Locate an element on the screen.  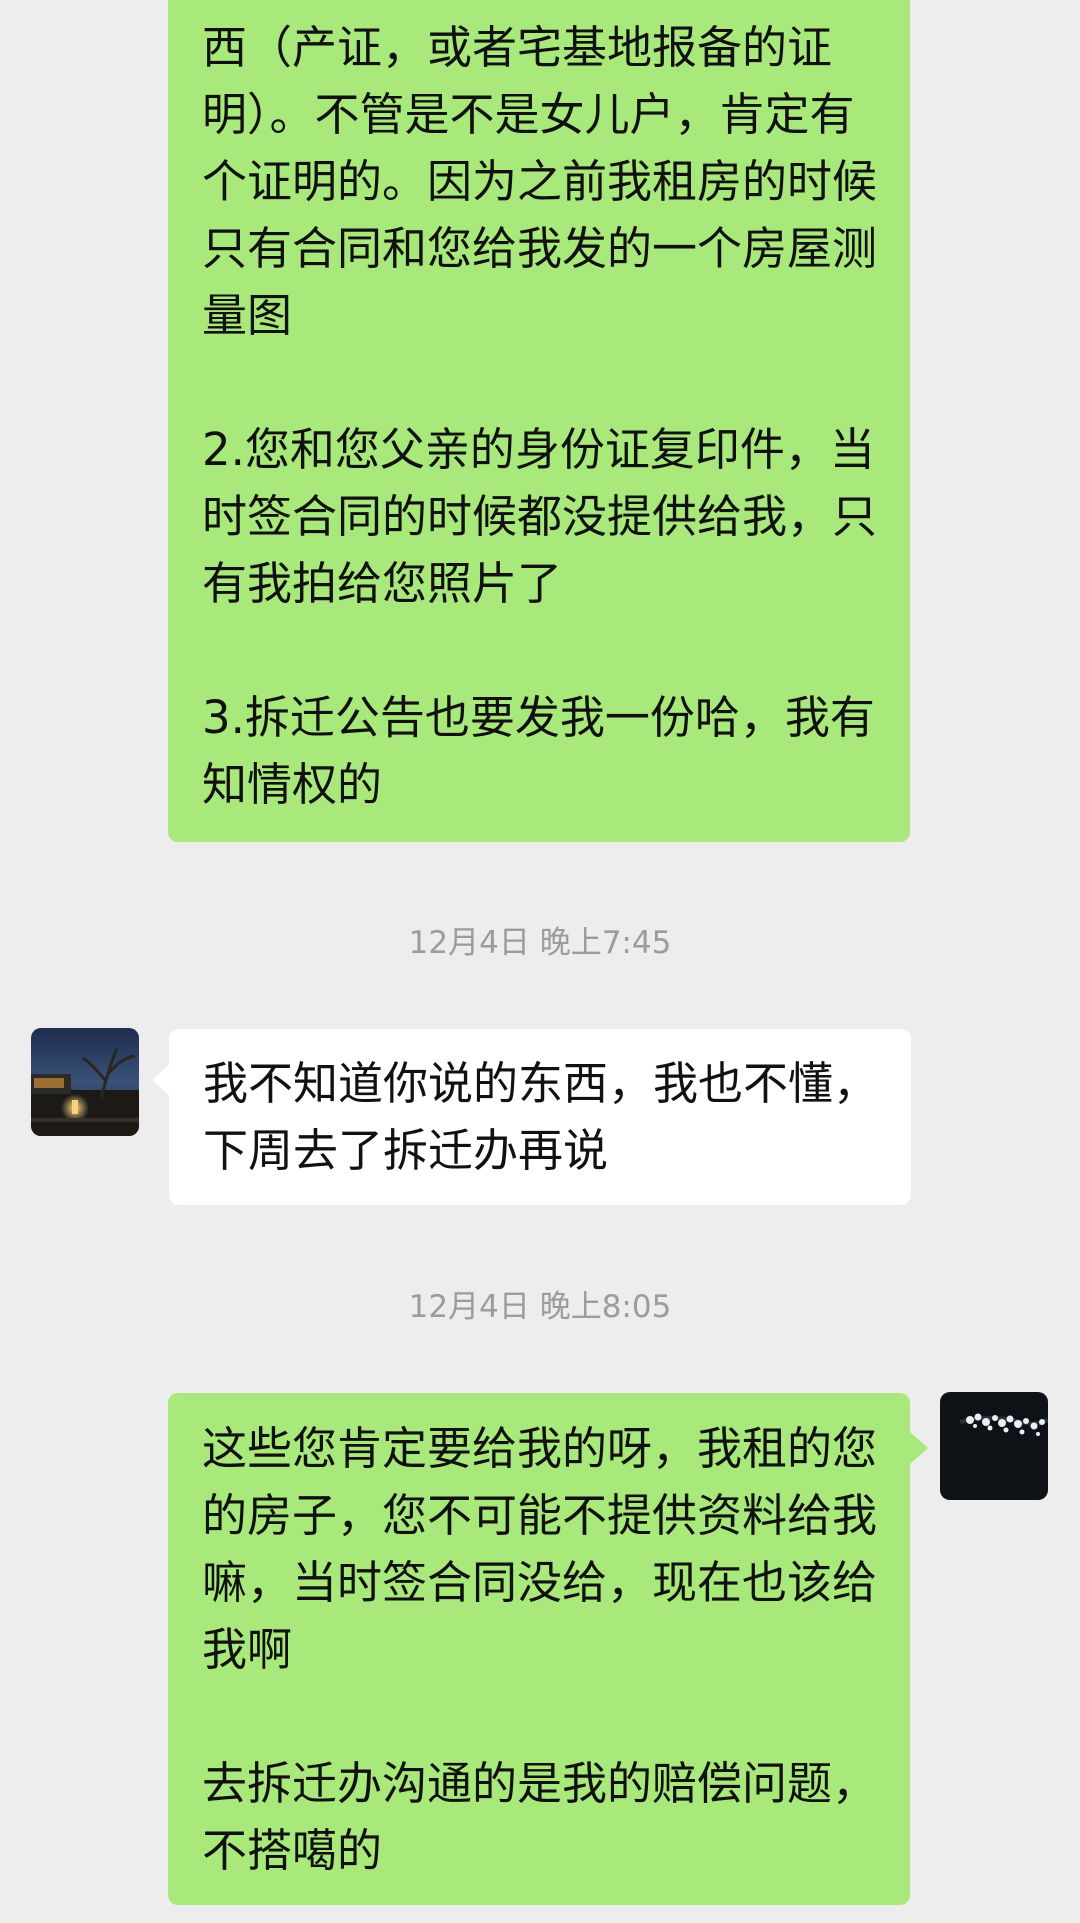
message-timestamp: 12月4日 晚上8:05 is located at coordinates (540, 1307).